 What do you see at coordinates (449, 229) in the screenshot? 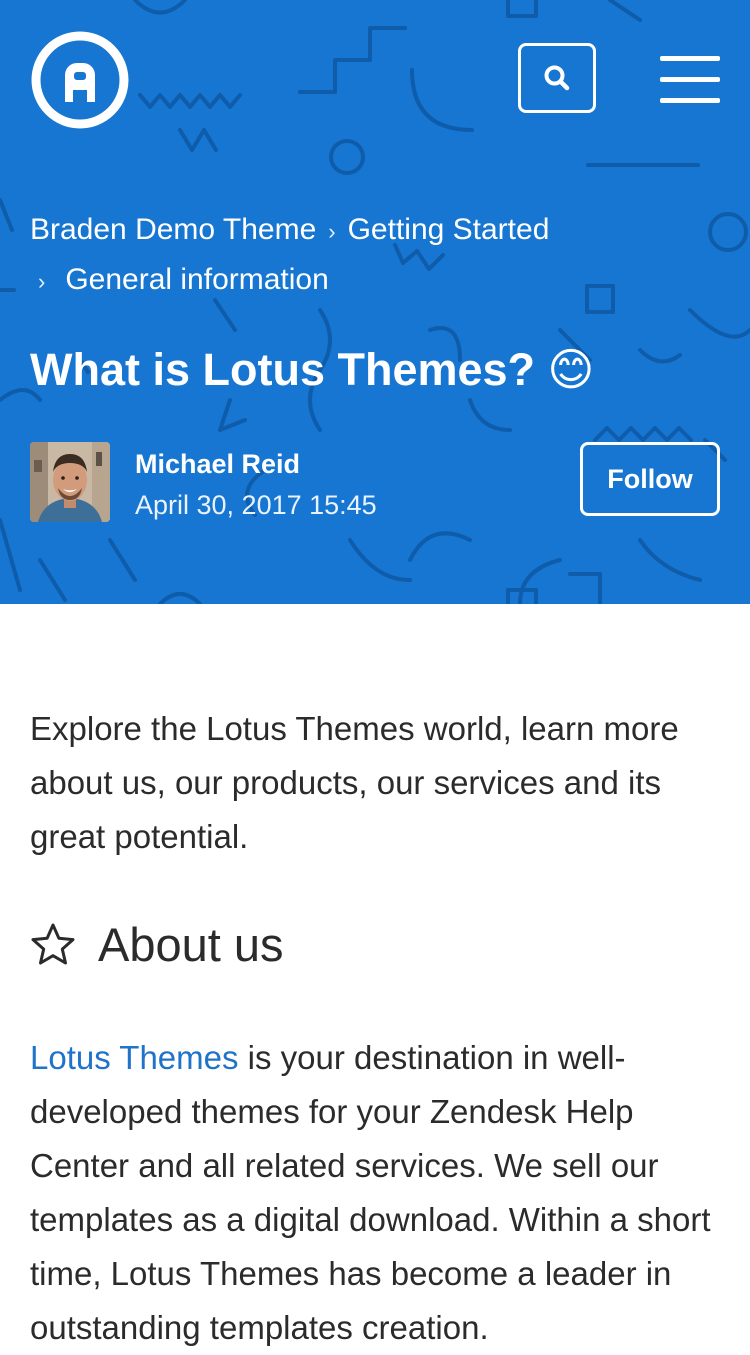
I see `breadcrumb-item-category: Getting Started` at bounding box center [449, 229].